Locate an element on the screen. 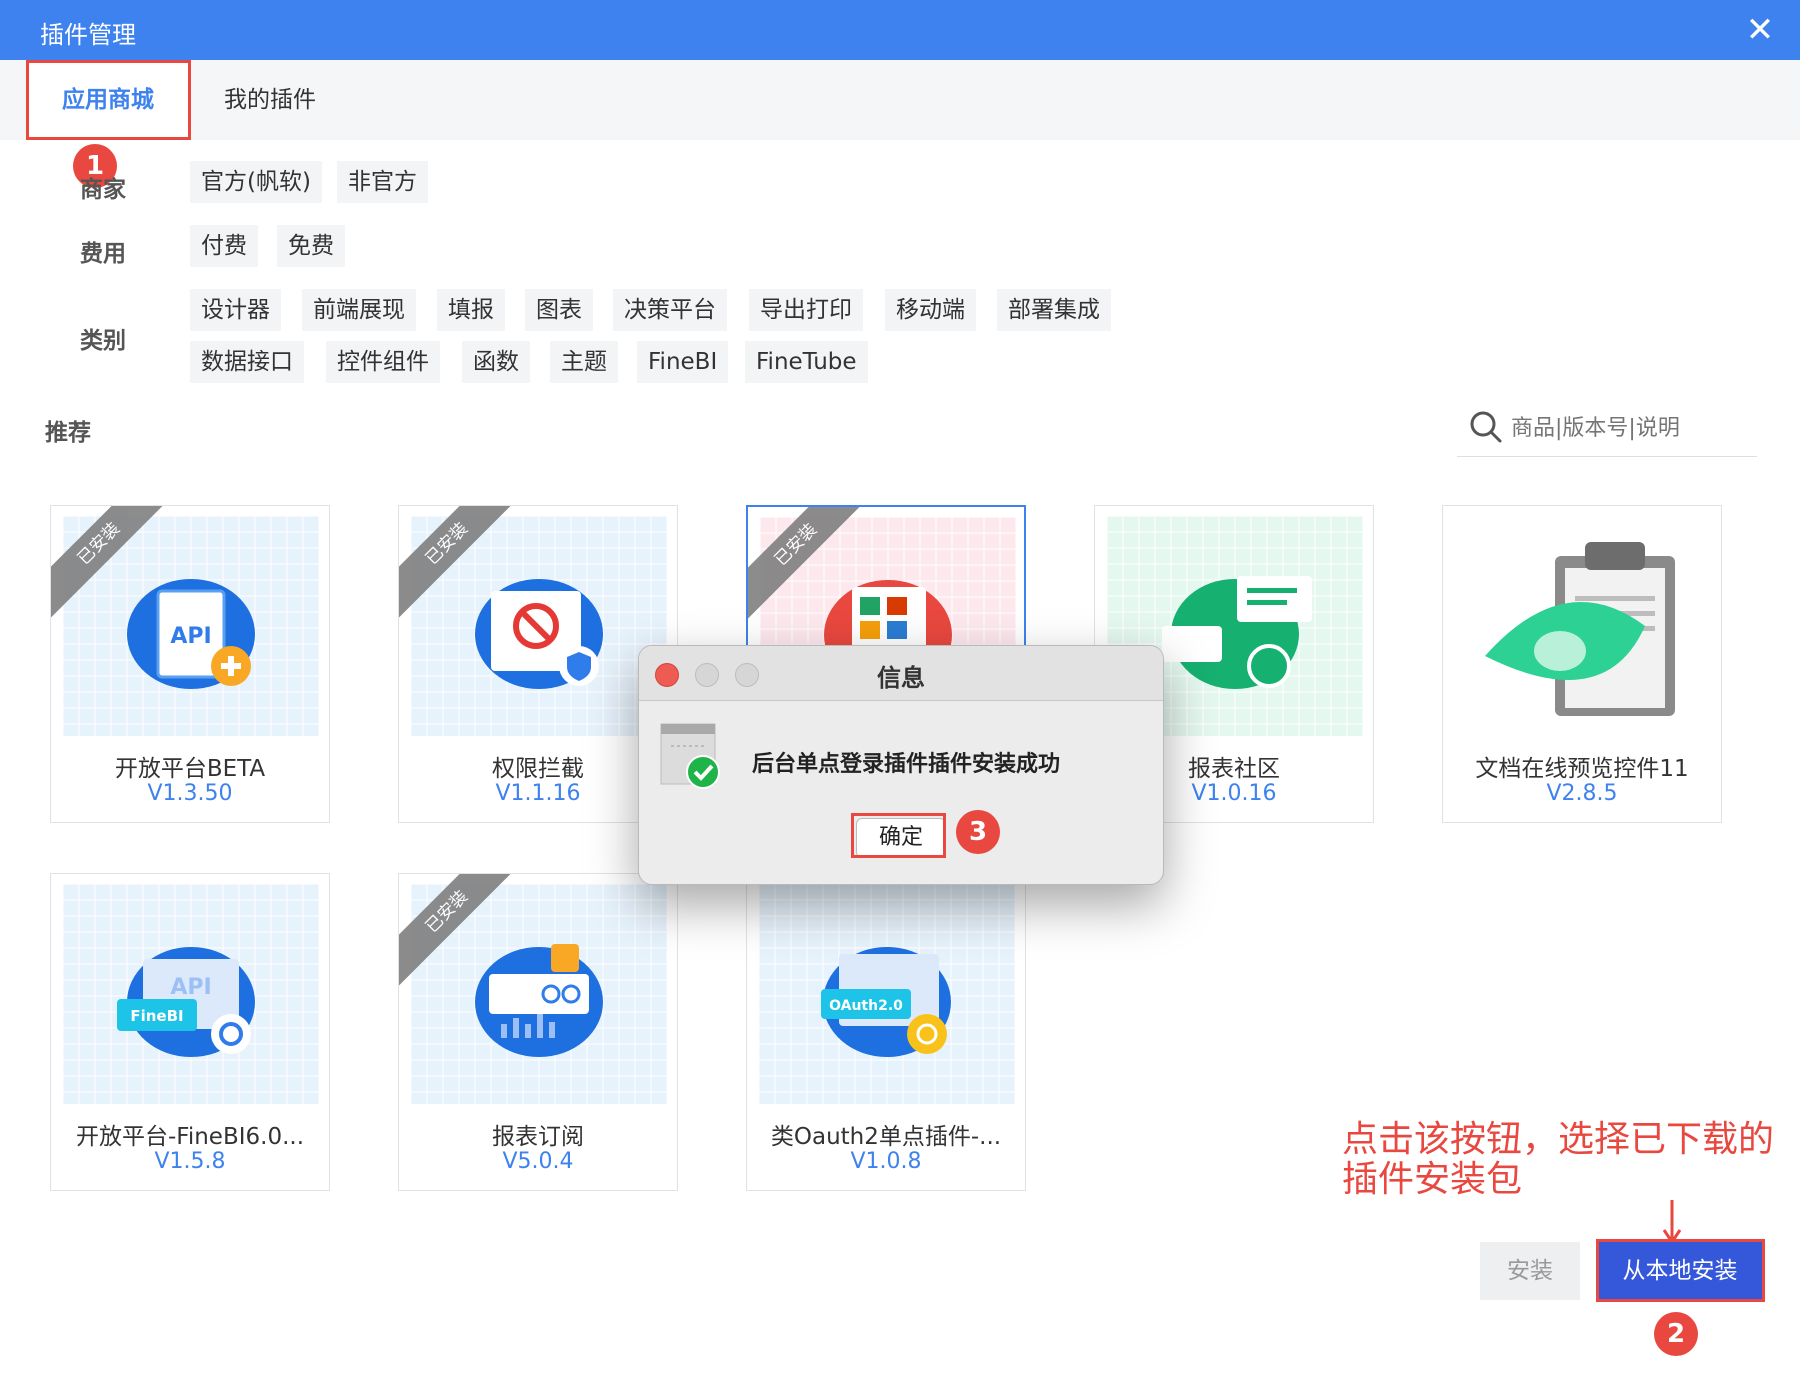 This screenshot has width=1800, height=1400. dialog-title: 信息 is located at coordinates (901, 678).